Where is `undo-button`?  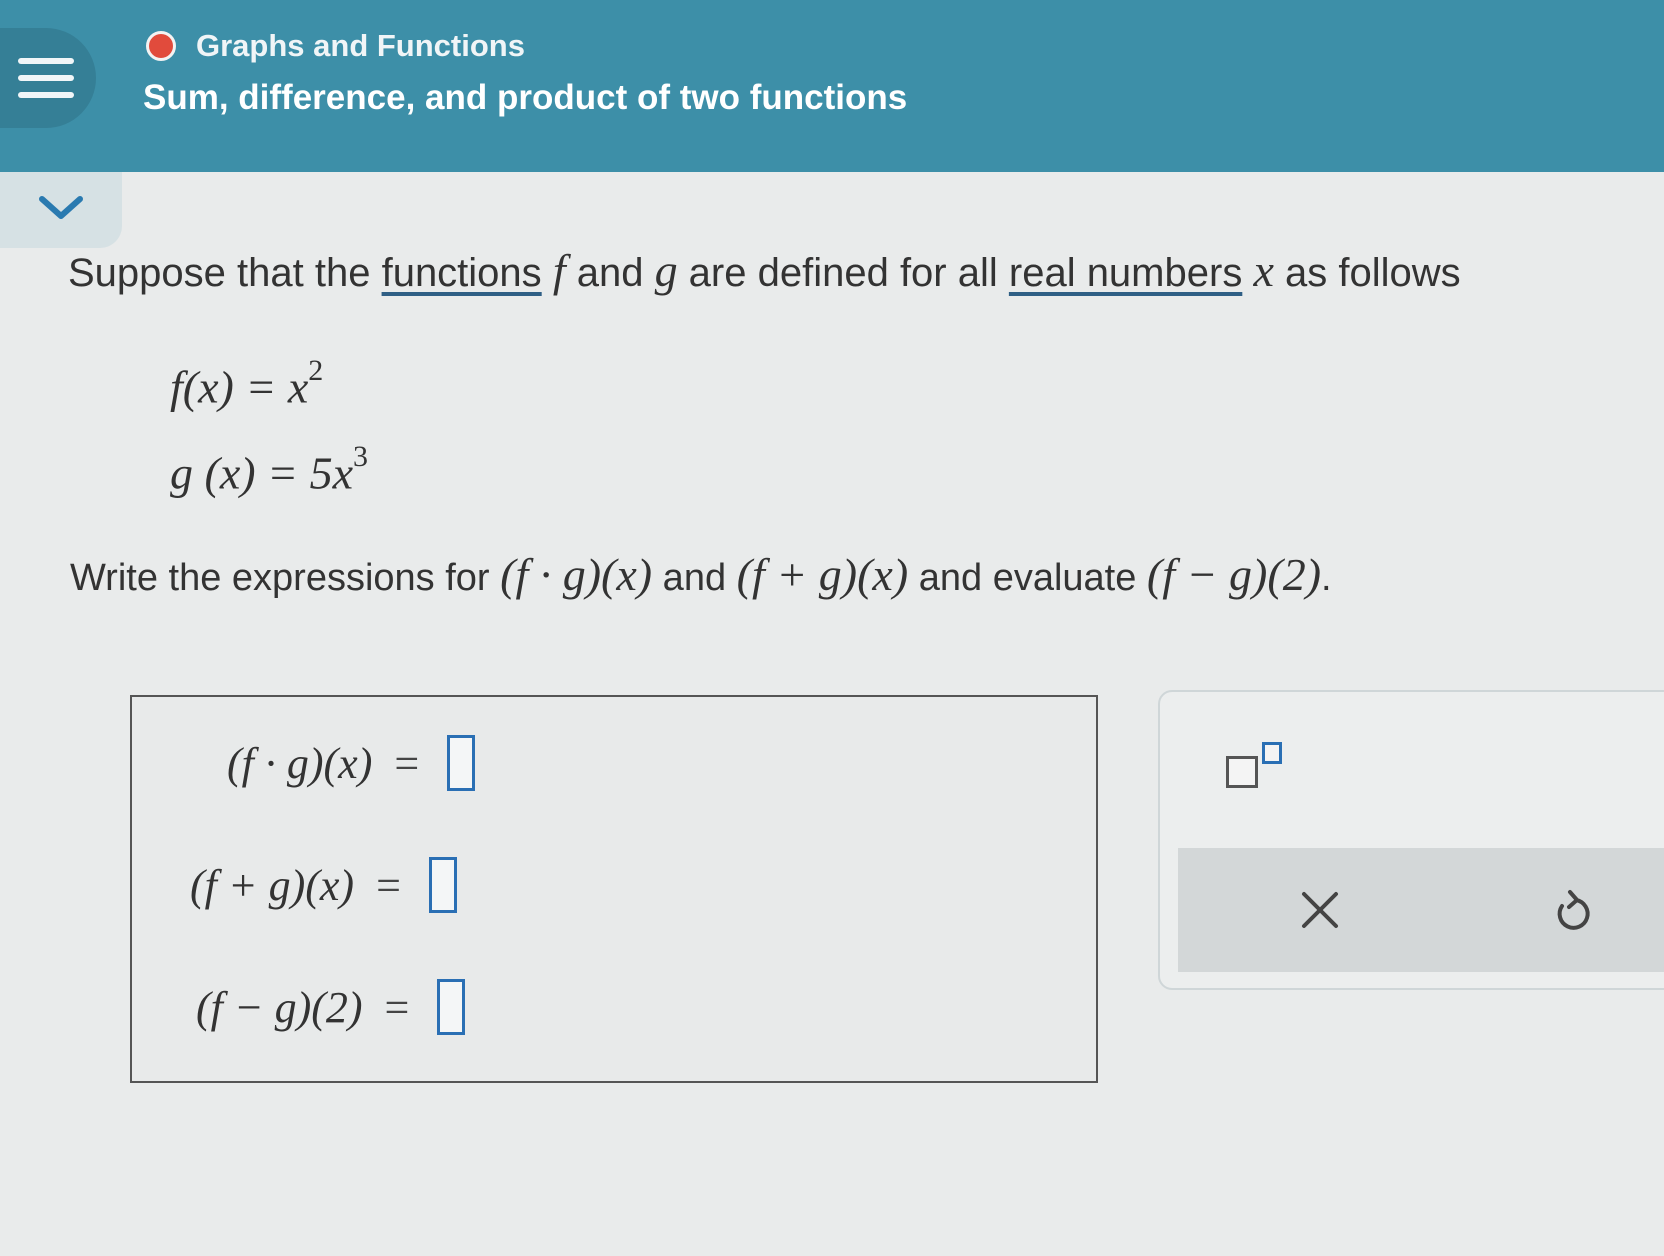
undo-button is located at coordinates (1570, 912).